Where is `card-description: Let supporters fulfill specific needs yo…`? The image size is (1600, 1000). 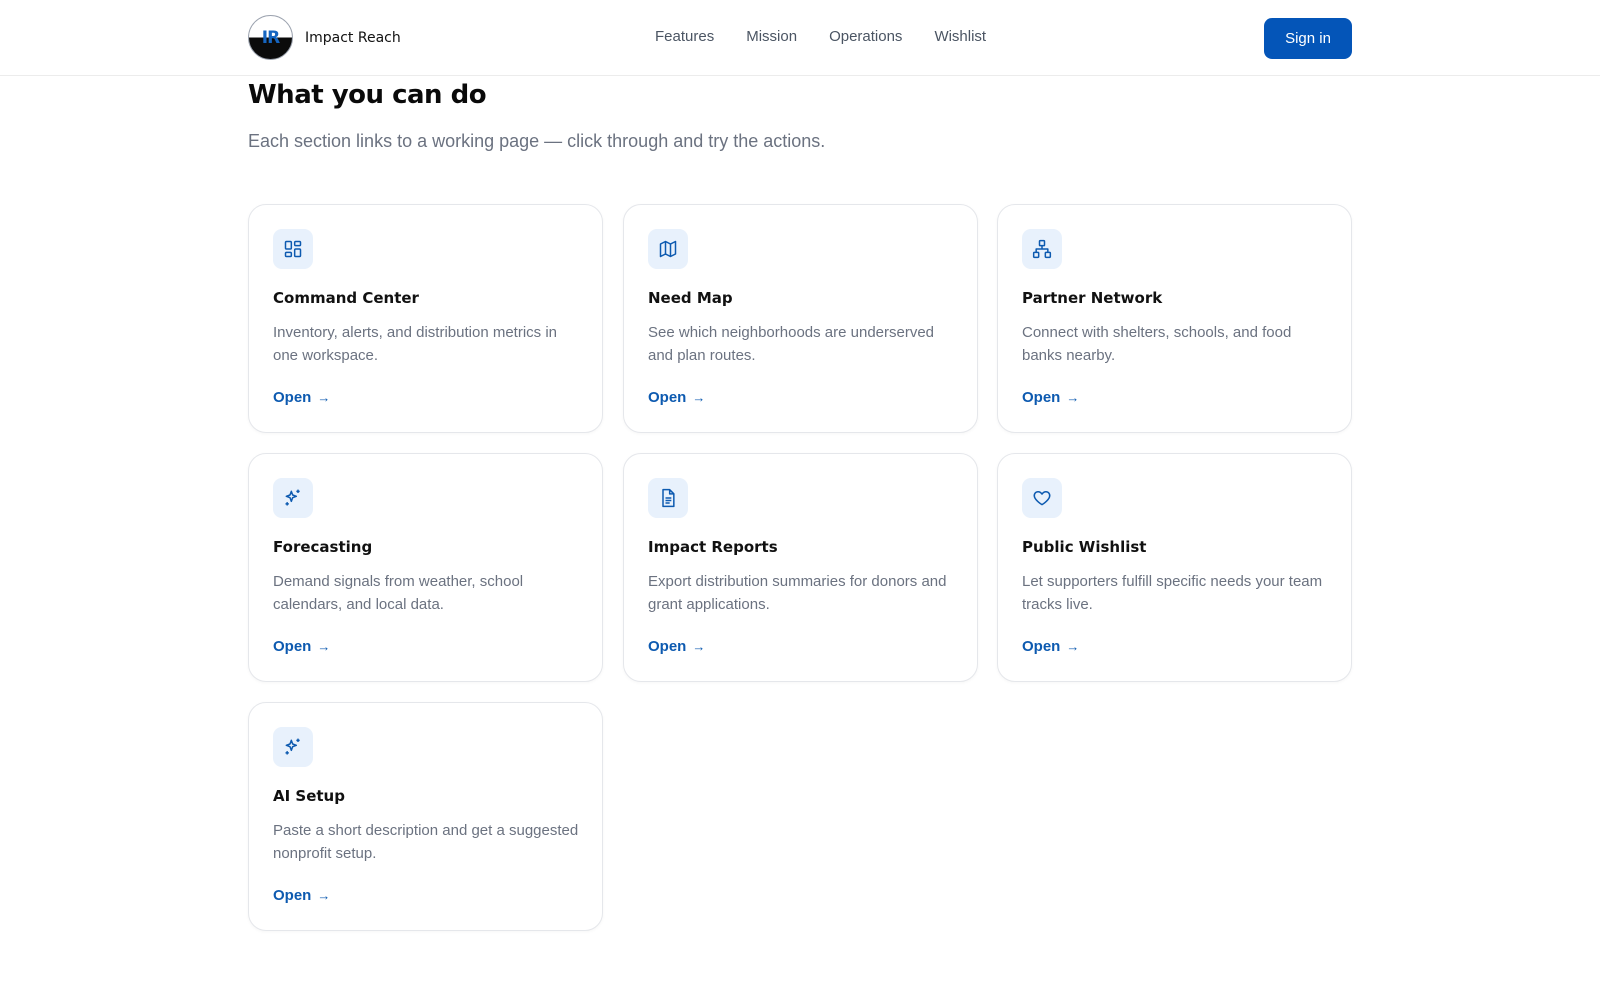
card-description: Let supporters fulfill specific needs yo… is located at coordinates (1172, 593).